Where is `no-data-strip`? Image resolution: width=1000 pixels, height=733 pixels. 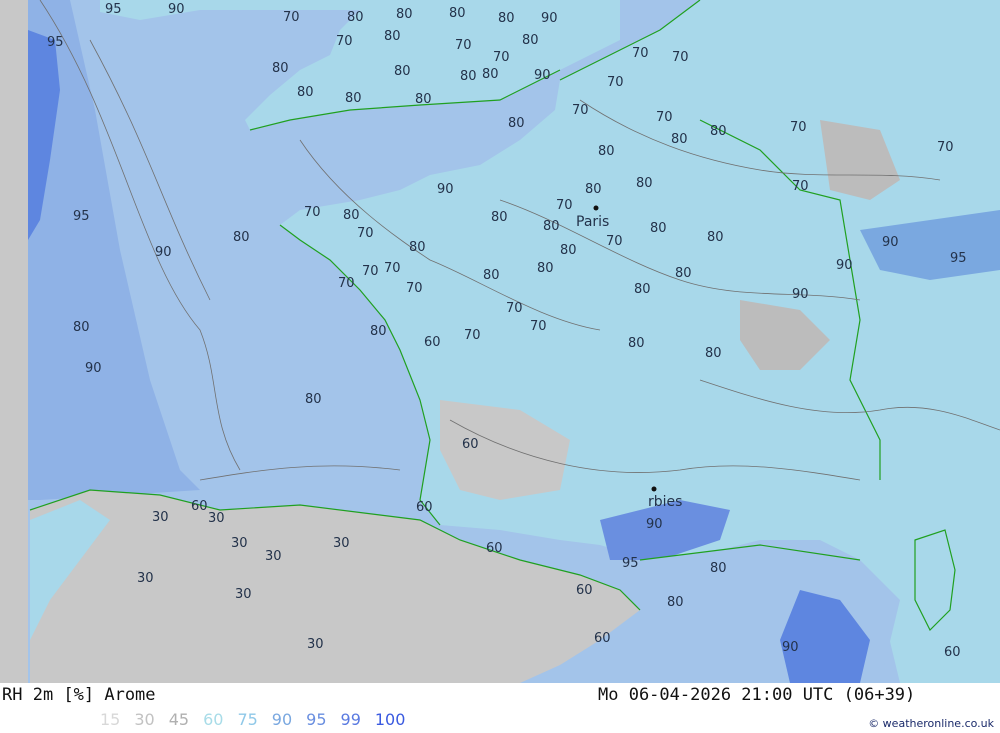
no-data-strip is located at coordinates (14, 341).